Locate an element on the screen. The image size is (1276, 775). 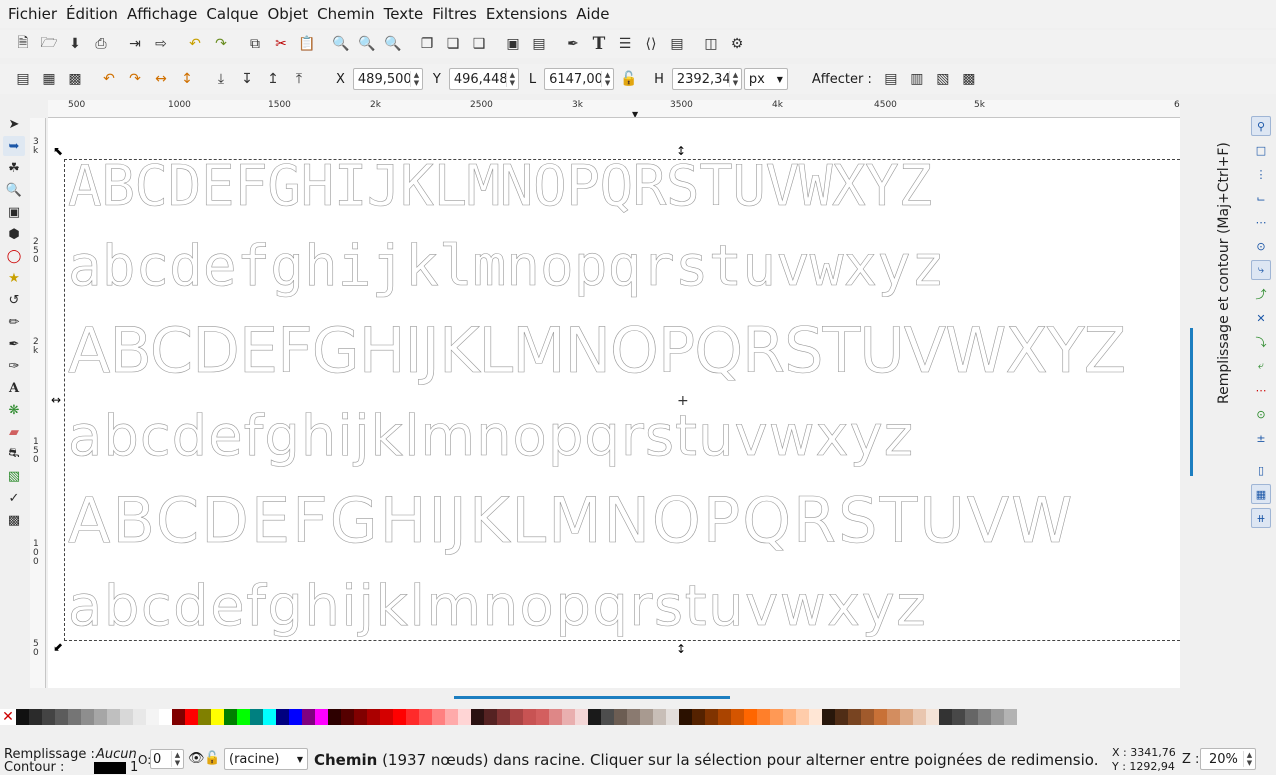
snap-smooth-icon: ⤶ is located at coordinates (1261, 366).